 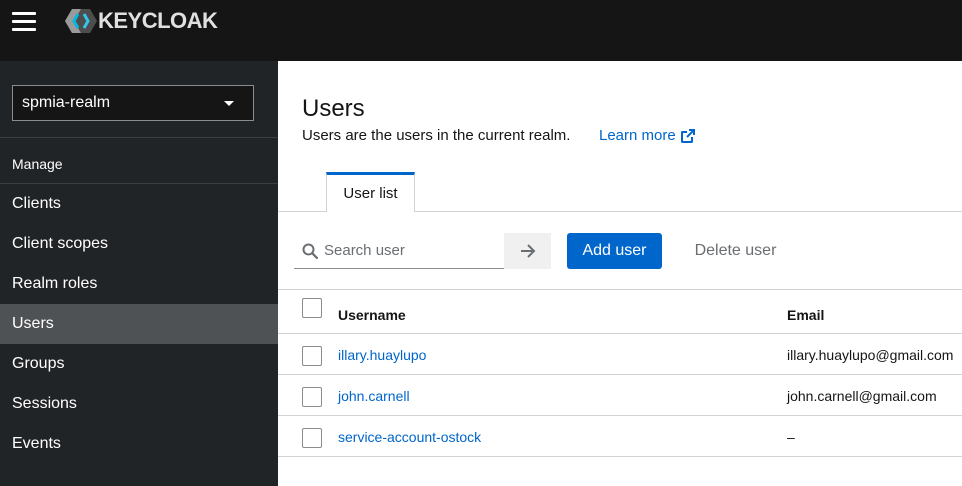 What do you see at coordinates (687, 135) in the screenshot?
I see `external-link-icon` at bounding box center [687, 135].